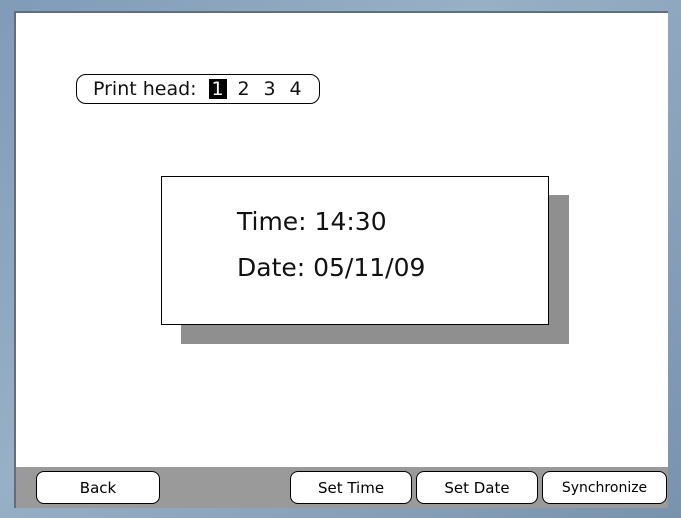  I want to click on set-time-button: Set Time, so click(351, 487).